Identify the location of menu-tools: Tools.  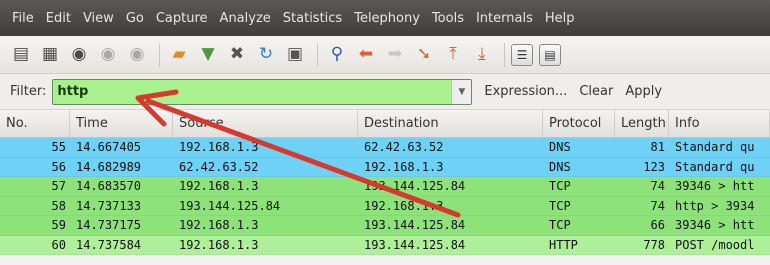
(448, 18).